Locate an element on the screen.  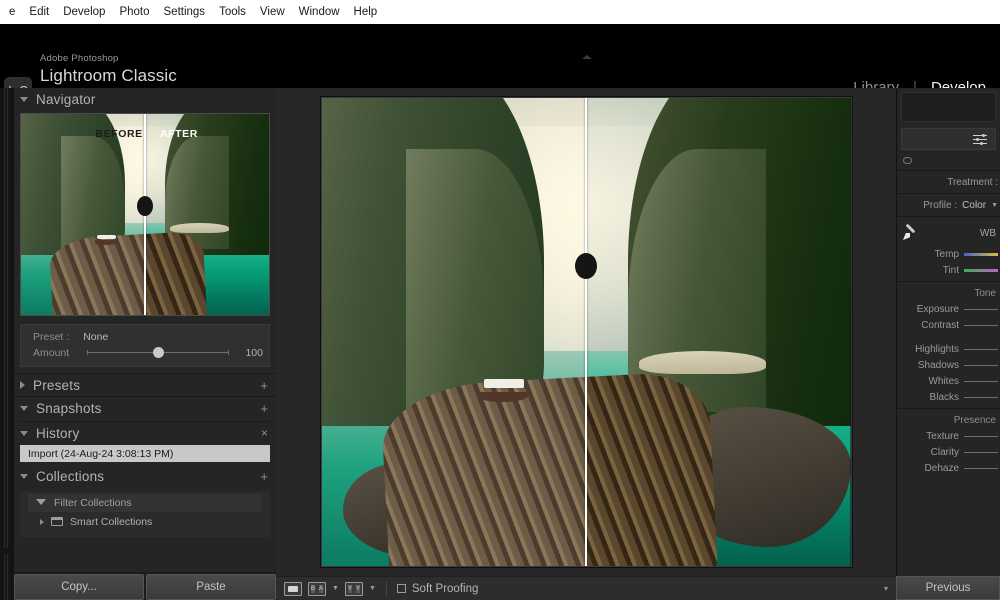
add-preset-button: + is located at coordinates (264, 385).